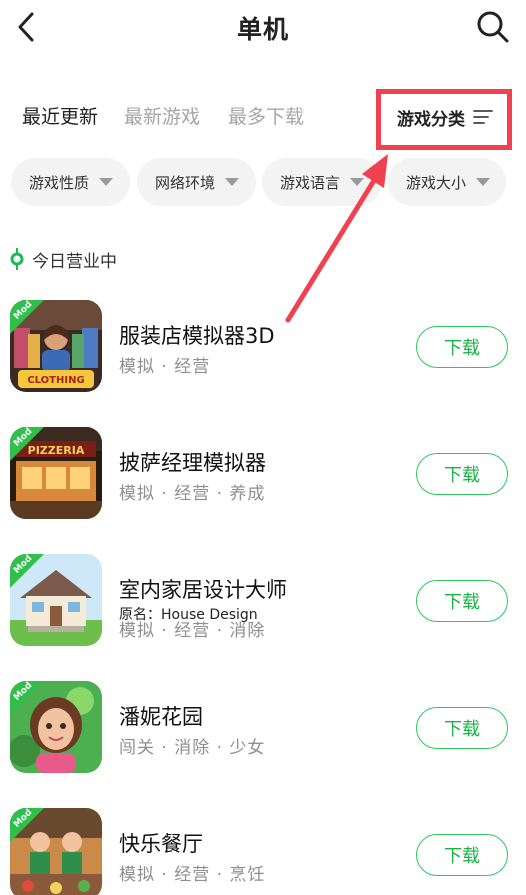  I want to click on search-button, so click(493, 27).